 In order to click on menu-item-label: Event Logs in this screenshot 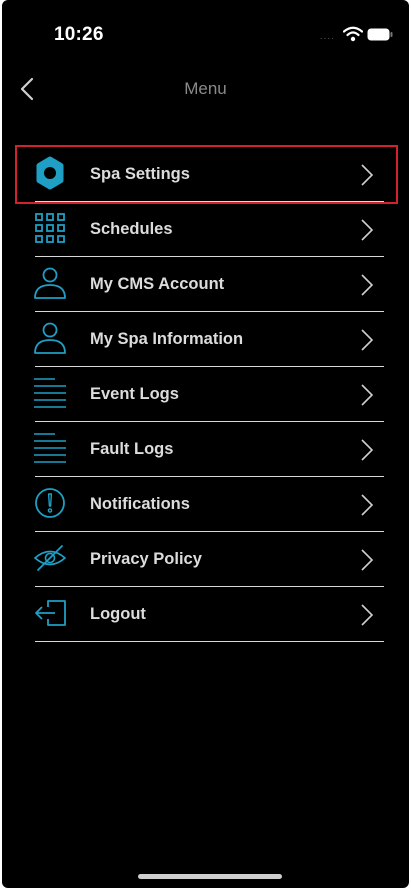, I will do `click(134, 394)`.